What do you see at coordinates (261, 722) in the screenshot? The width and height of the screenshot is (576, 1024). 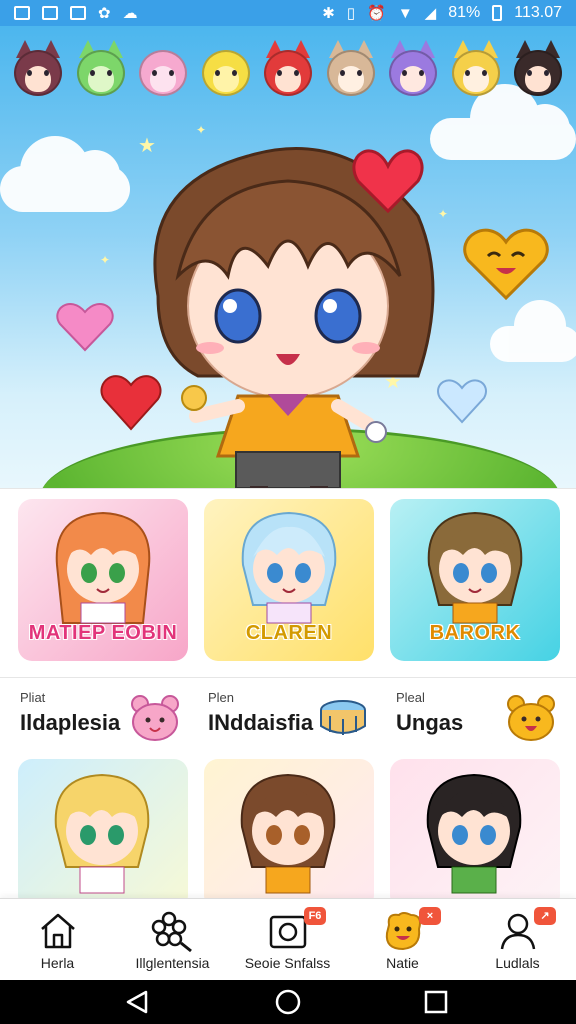 I see `featured-title: INddaisfia` at bounding box center [261, 722].